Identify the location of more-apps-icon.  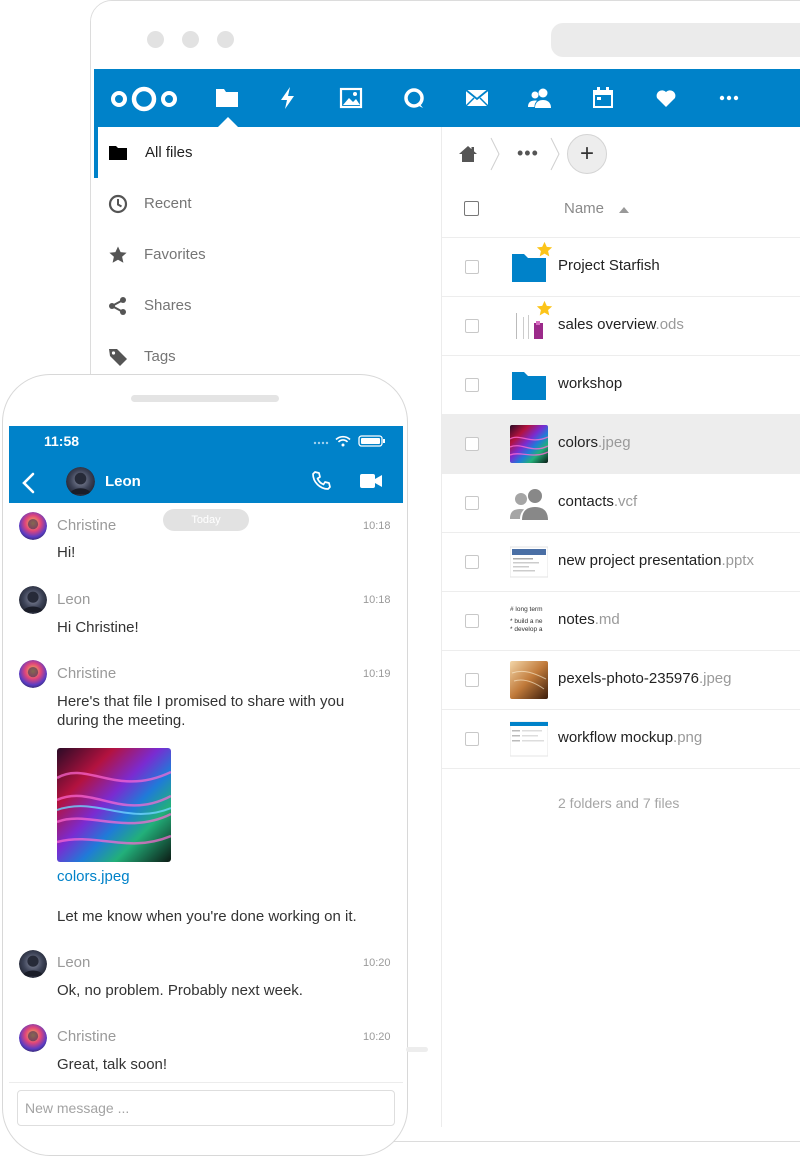
(729, 98).